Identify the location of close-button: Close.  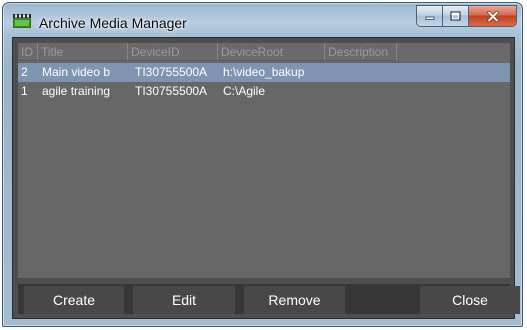
(470, 300).